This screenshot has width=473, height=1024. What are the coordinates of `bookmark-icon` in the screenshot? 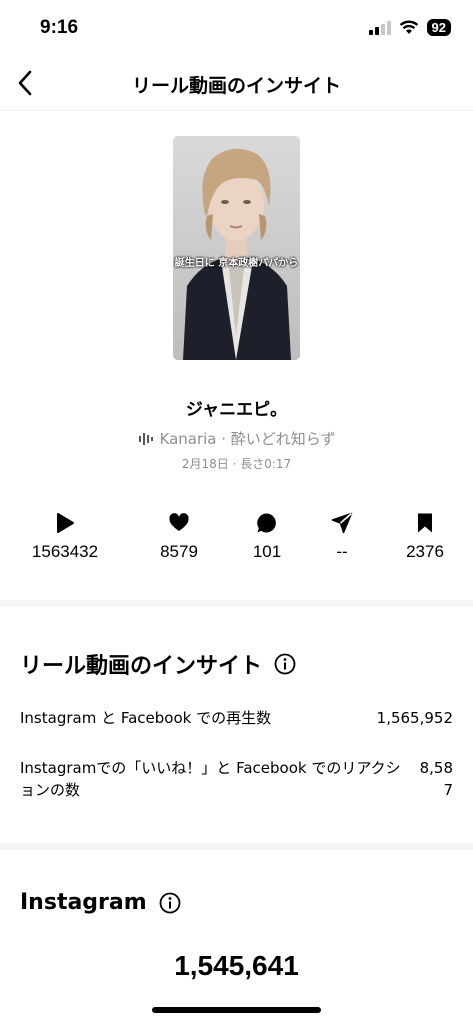 It's located at (425, 523).